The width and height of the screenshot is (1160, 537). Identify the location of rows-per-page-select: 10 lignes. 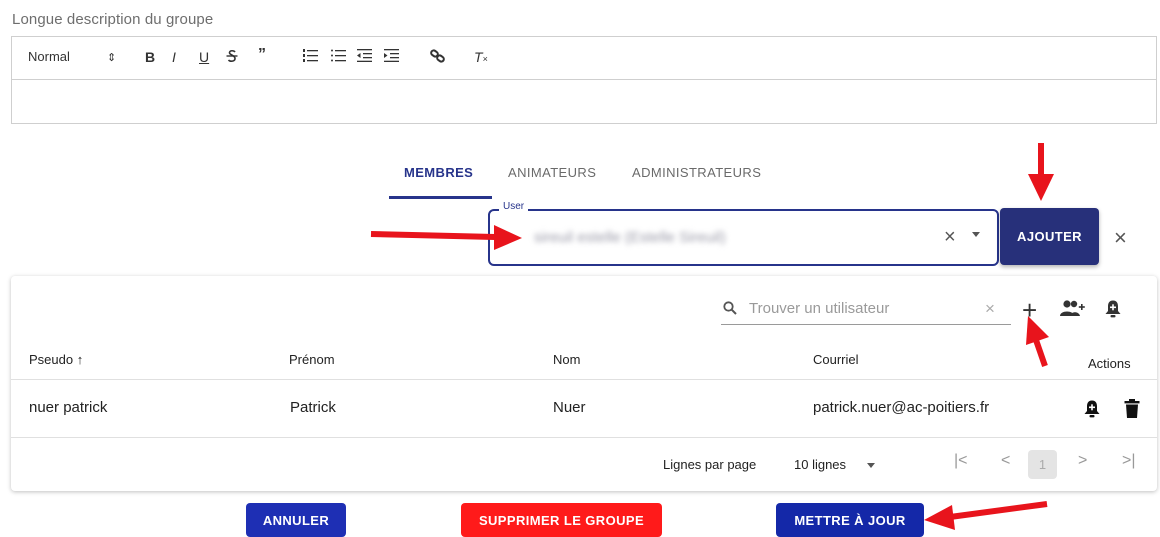
(820, 464).